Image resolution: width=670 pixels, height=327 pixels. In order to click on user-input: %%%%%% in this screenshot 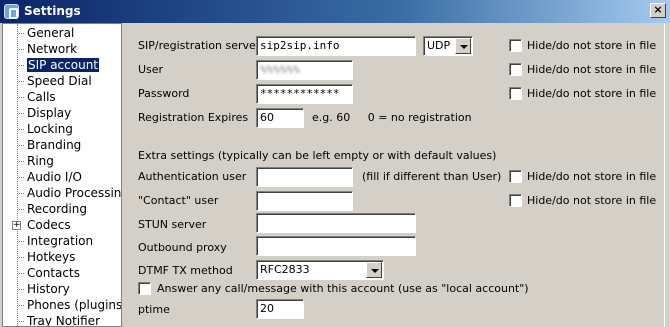, I will do `click(304, 70)`.